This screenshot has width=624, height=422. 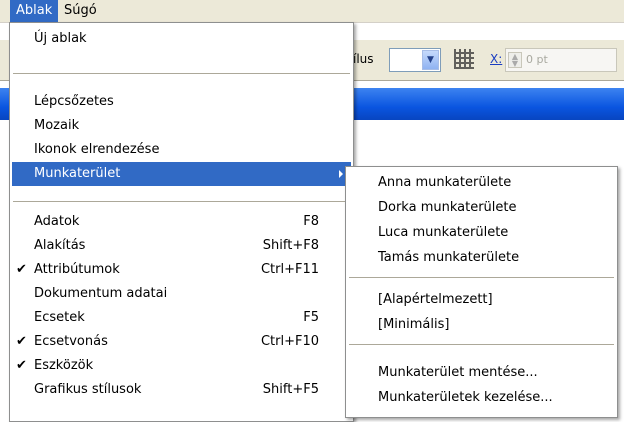 I want to click on menu-sugo: Súgó, so click(x=80, y=11).